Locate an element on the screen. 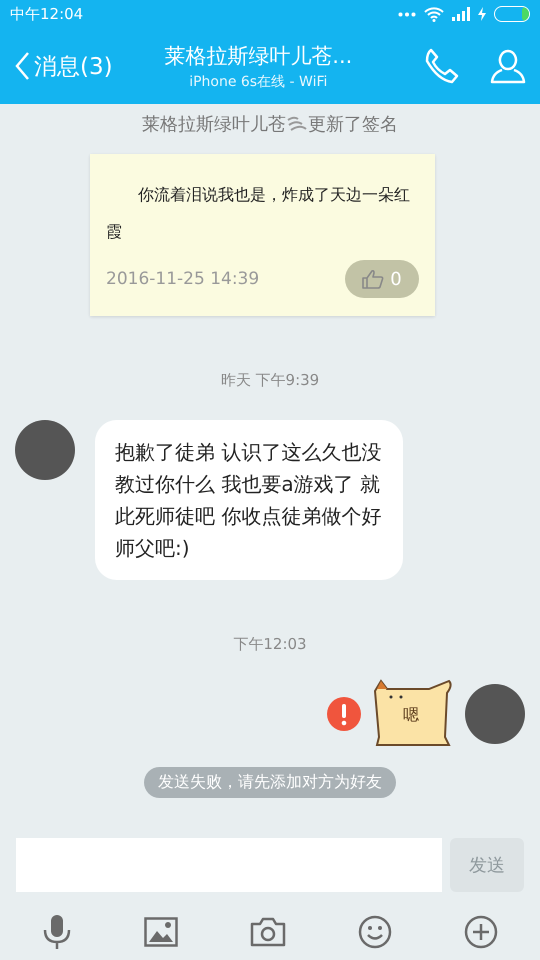 This screenshot has height=960, width=540. brush-stroke-icon is located at coordinates (297, 124).